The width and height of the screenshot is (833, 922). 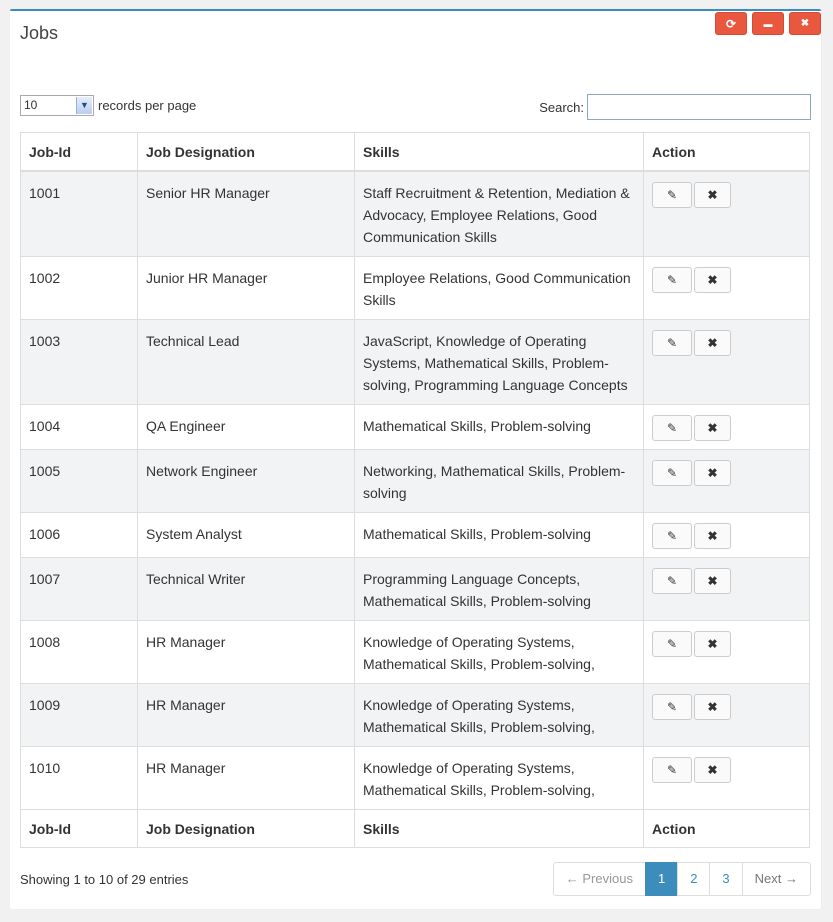 What do you see at coordinates (79, 288) in the screenshot?
I see `job-id-cell: 1002` at bounding box center [79, 288].